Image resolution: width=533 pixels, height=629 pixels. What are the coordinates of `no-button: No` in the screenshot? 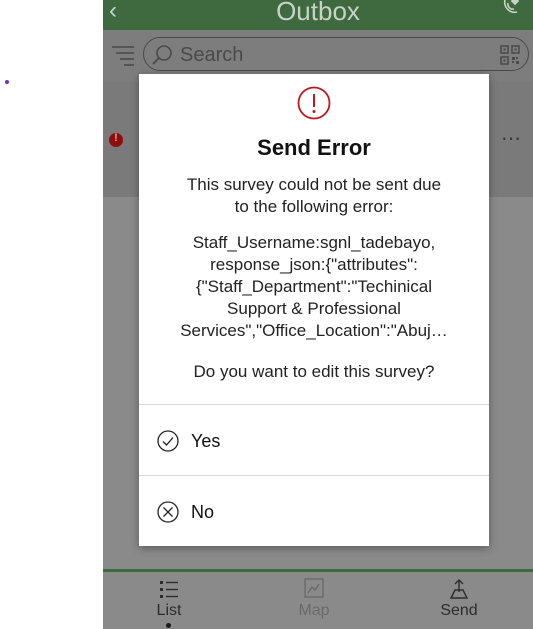 It's located at (314, 511).